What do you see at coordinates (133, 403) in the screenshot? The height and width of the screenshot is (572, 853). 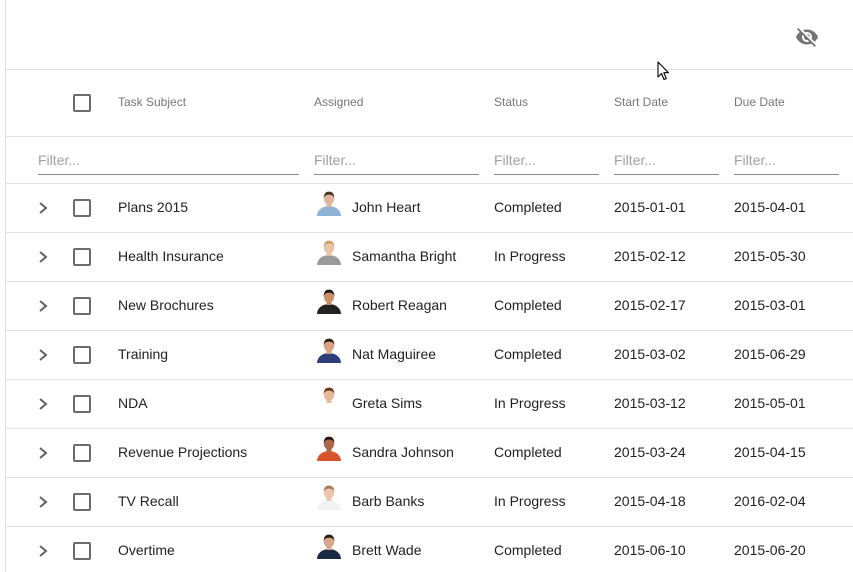 I see `cell-task-subject: NDA` at bounding box center [133, 403].